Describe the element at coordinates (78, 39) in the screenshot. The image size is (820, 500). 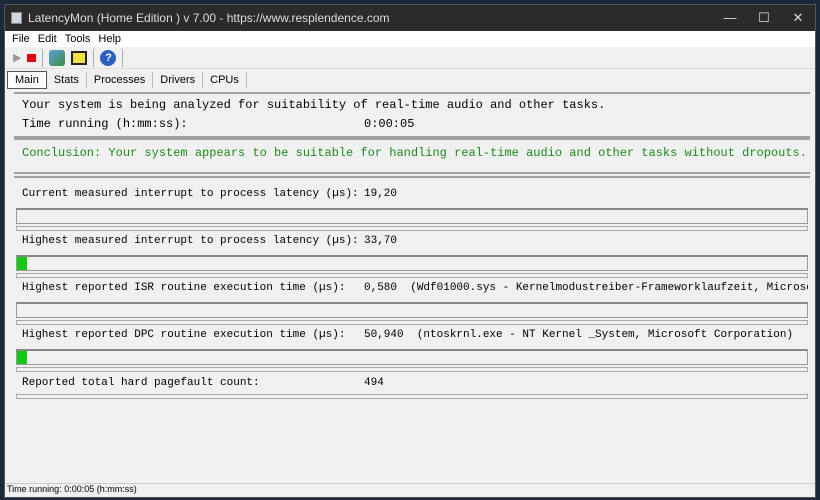
I see `menu-tools: Tools` at that location.